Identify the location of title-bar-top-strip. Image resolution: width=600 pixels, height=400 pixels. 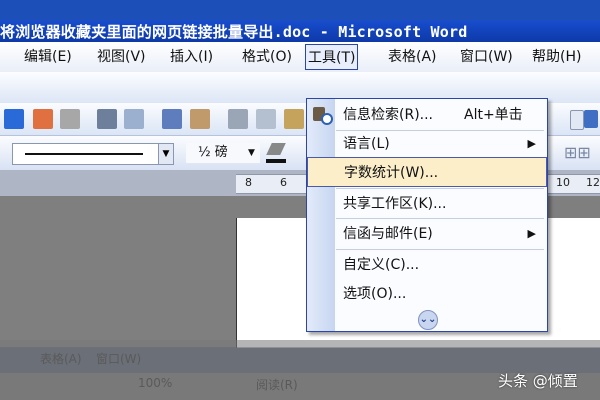
(300, 10).